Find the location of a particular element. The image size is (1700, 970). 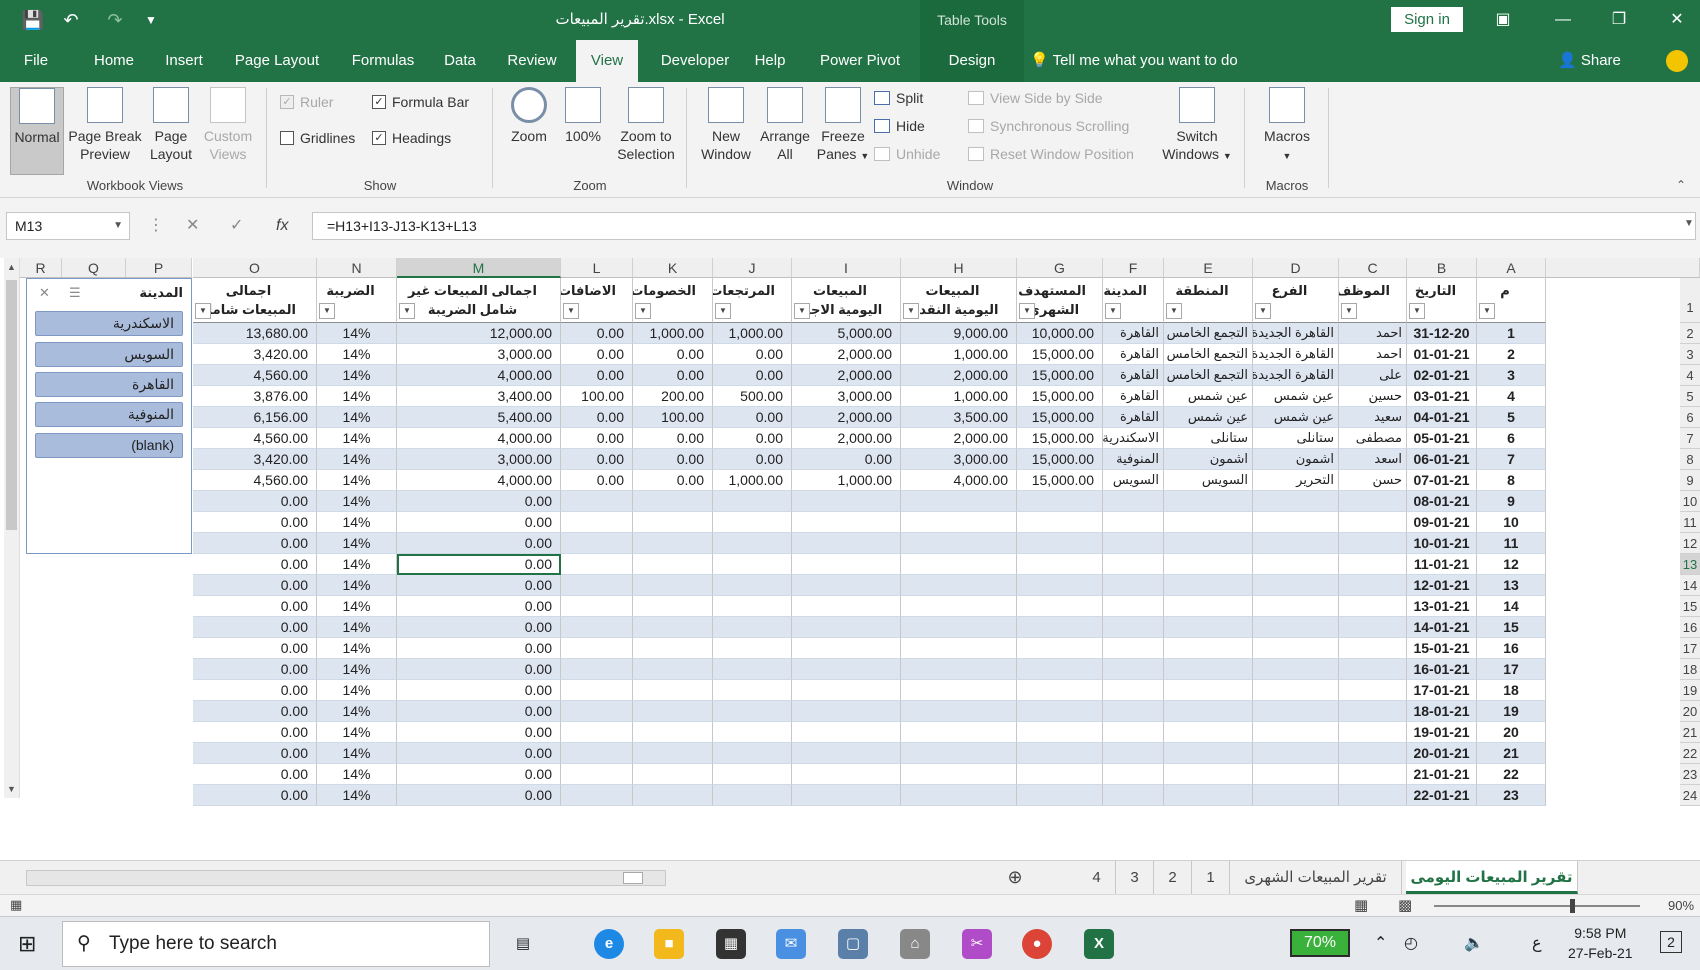

cell-c: حسين is located at coordinates (1373, 396).